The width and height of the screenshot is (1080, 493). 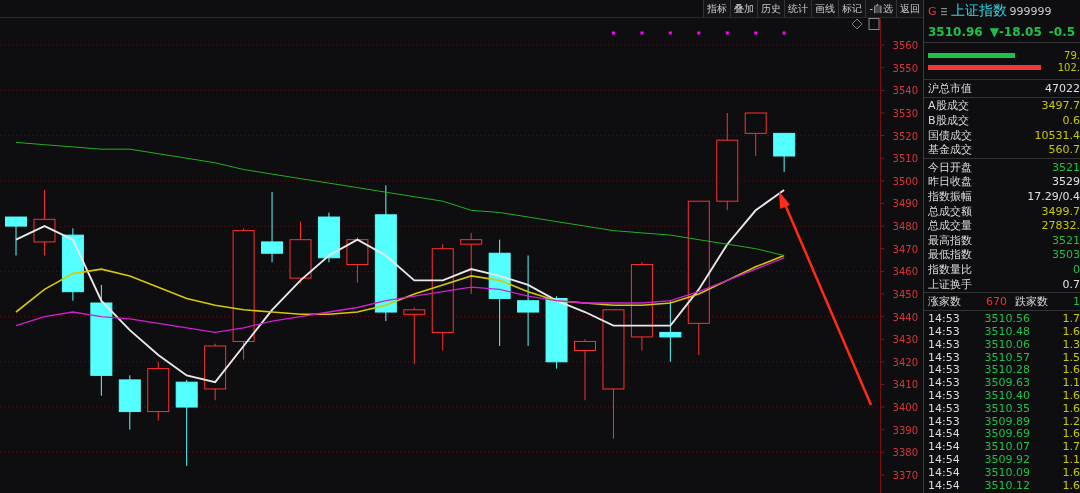 I want to click on toolbar-button: 统计, so click(x=798, y=8).